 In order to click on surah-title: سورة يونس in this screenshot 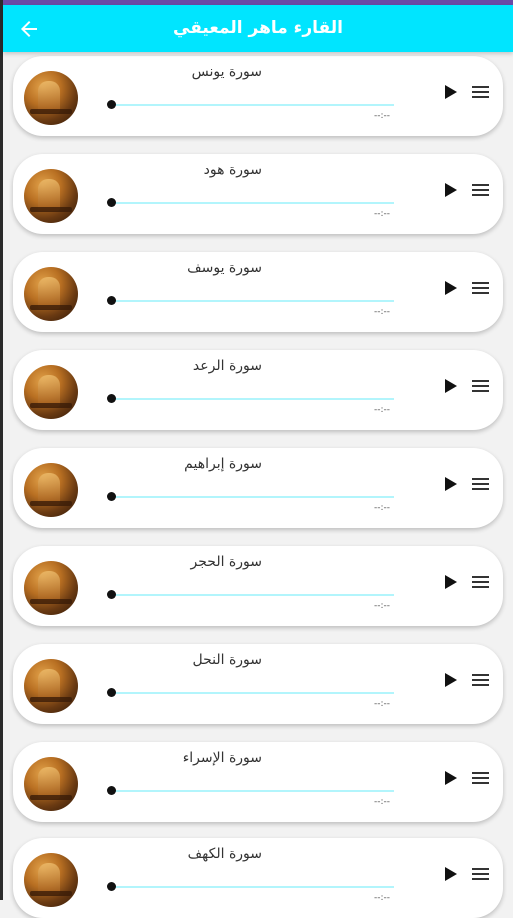, I will do `click(226, 72)`.